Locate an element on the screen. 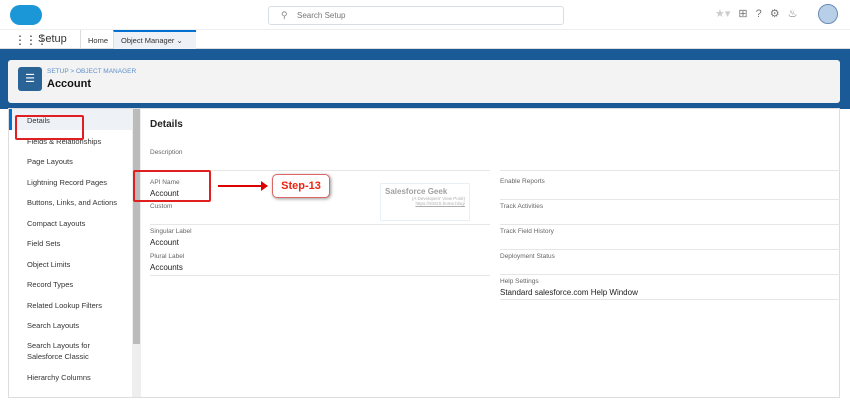 The width and height of the screenshot is (850, 402). field-label: Track Activities is located at coordinates (522, 206).